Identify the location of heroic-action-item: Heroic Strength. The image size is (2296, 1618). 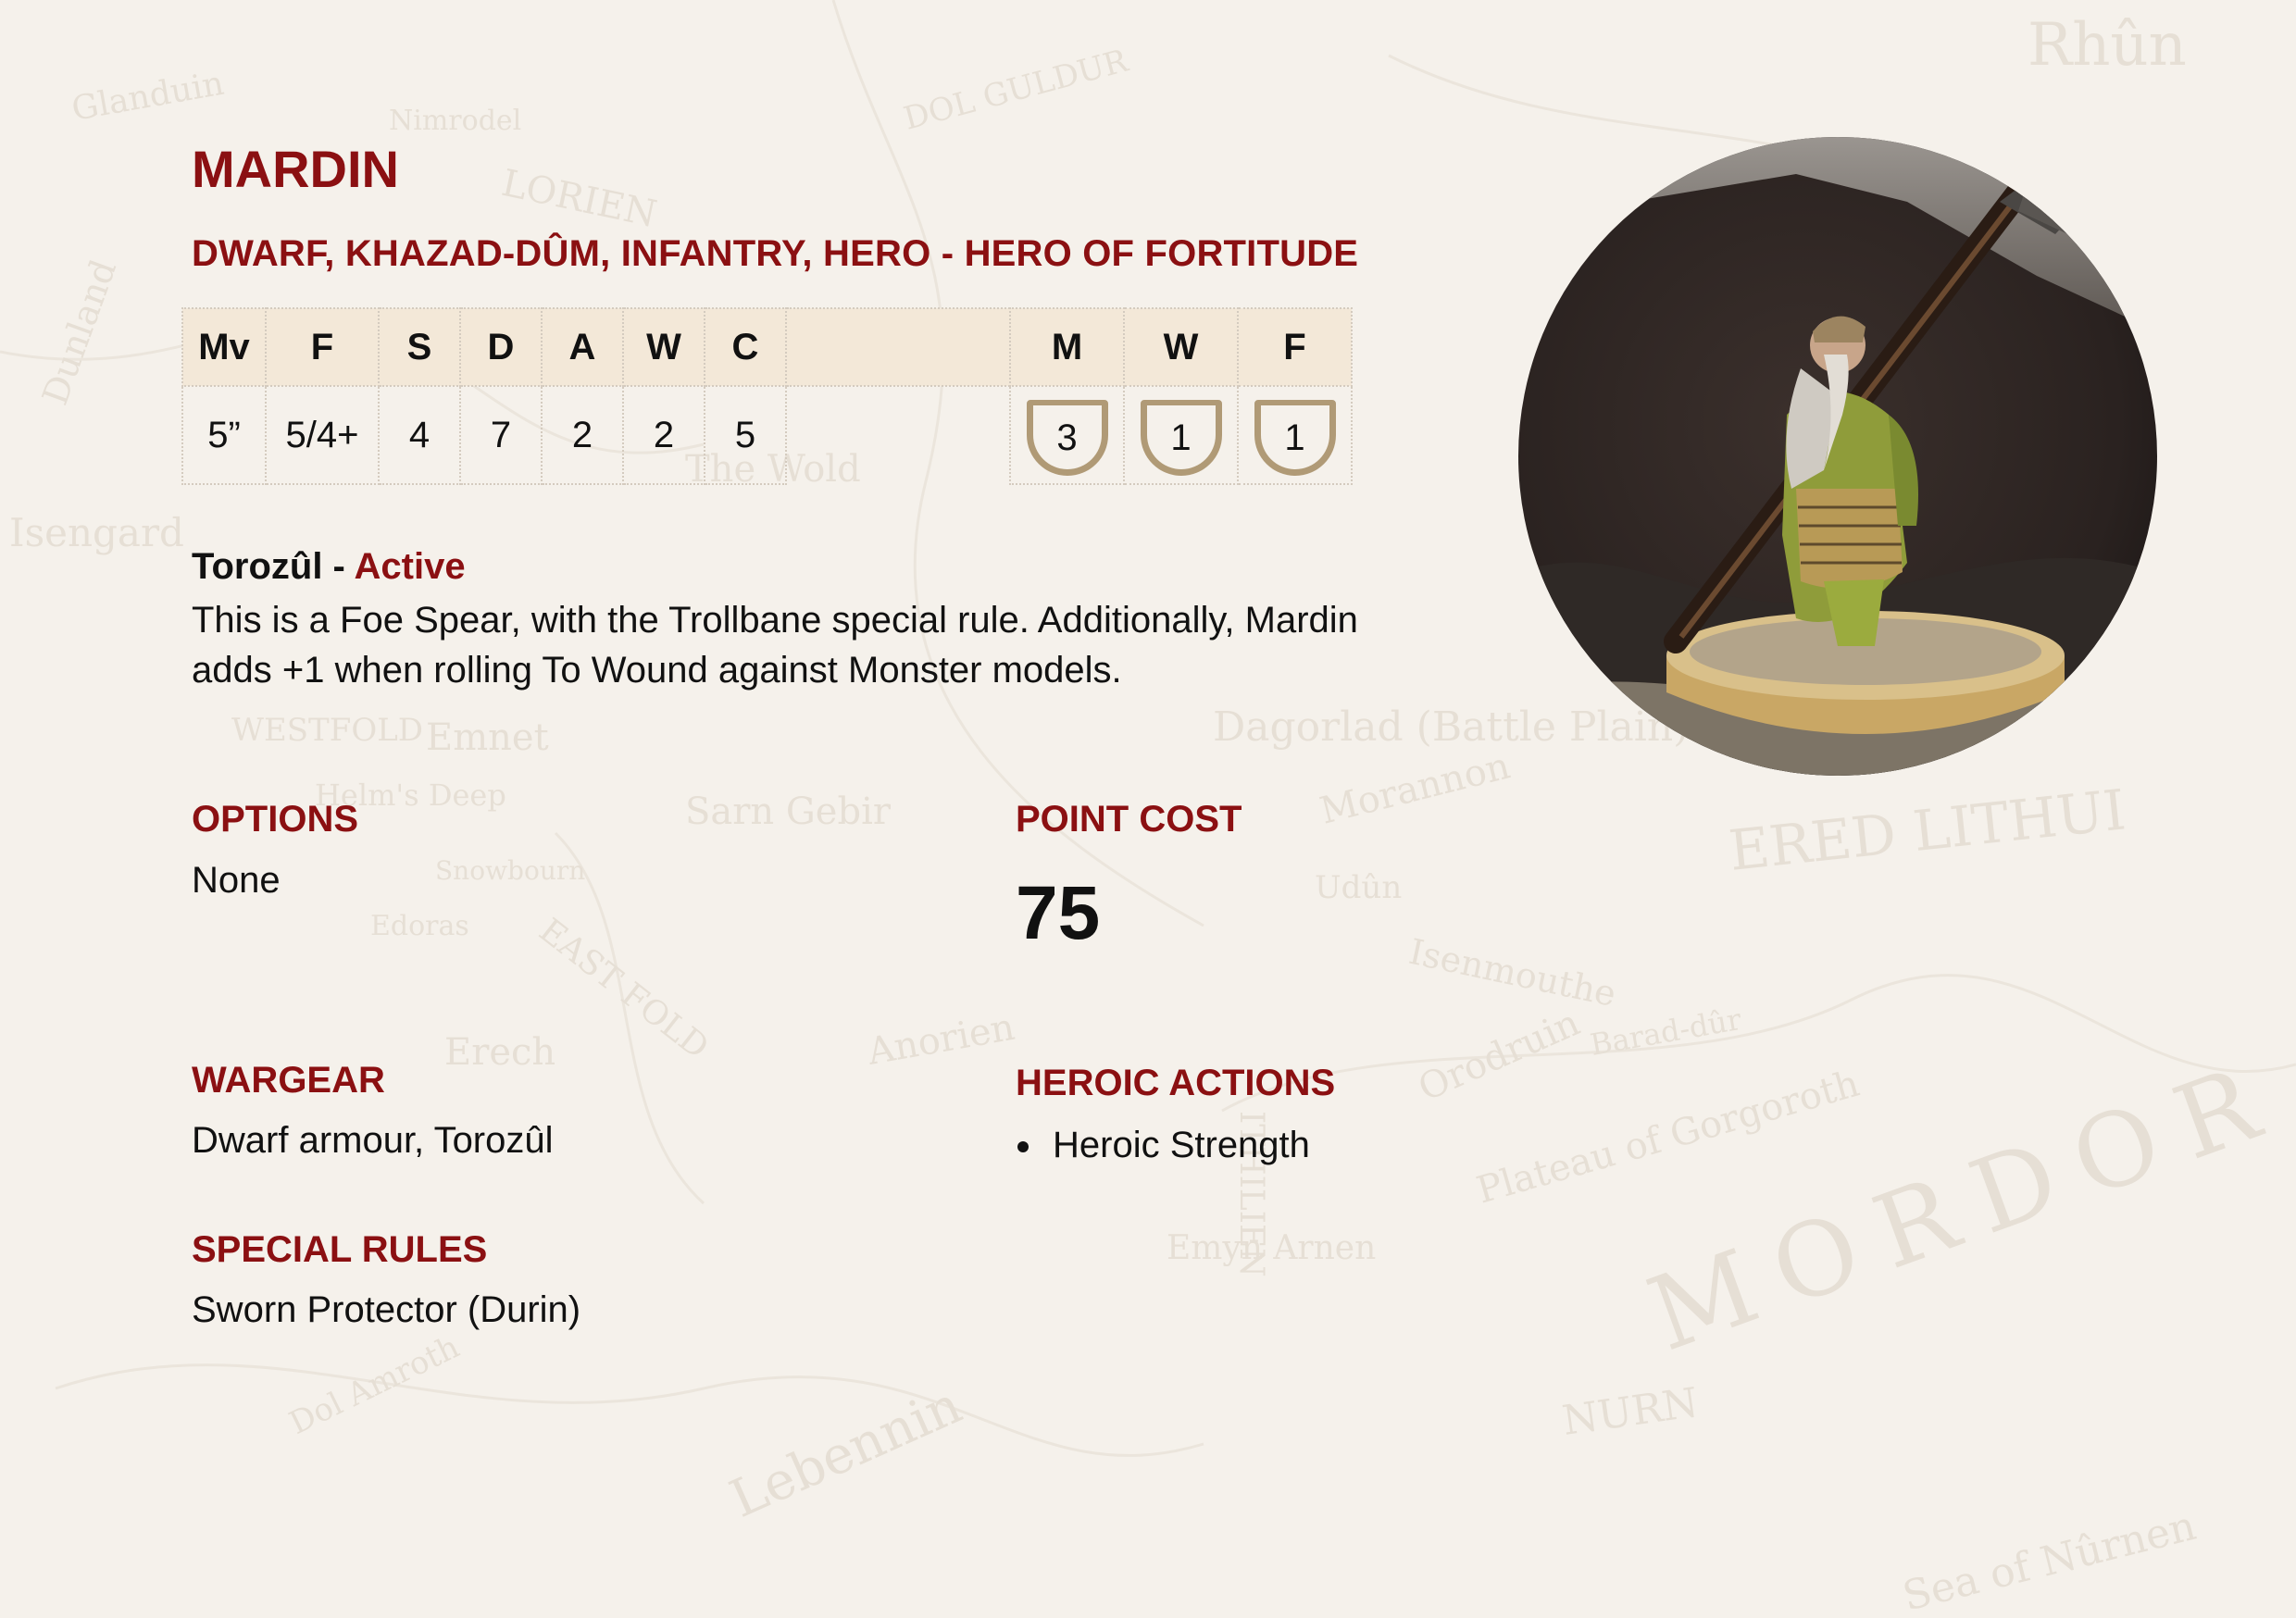
(1163, 1145).